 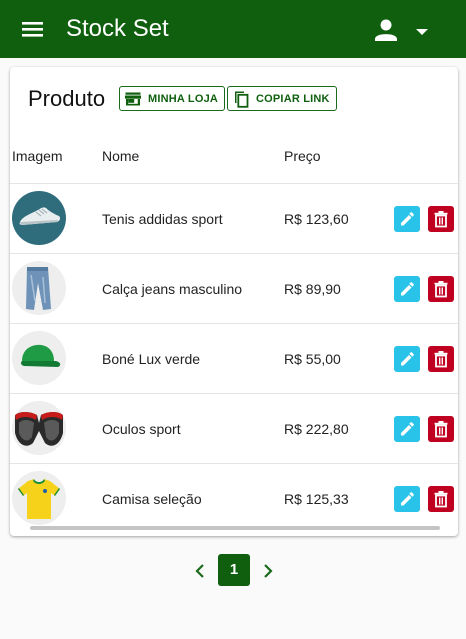 What do you see at coordinates (422, 32) in the screenshot?
I see `caret-down-icon` at bounding box center [422, 32].